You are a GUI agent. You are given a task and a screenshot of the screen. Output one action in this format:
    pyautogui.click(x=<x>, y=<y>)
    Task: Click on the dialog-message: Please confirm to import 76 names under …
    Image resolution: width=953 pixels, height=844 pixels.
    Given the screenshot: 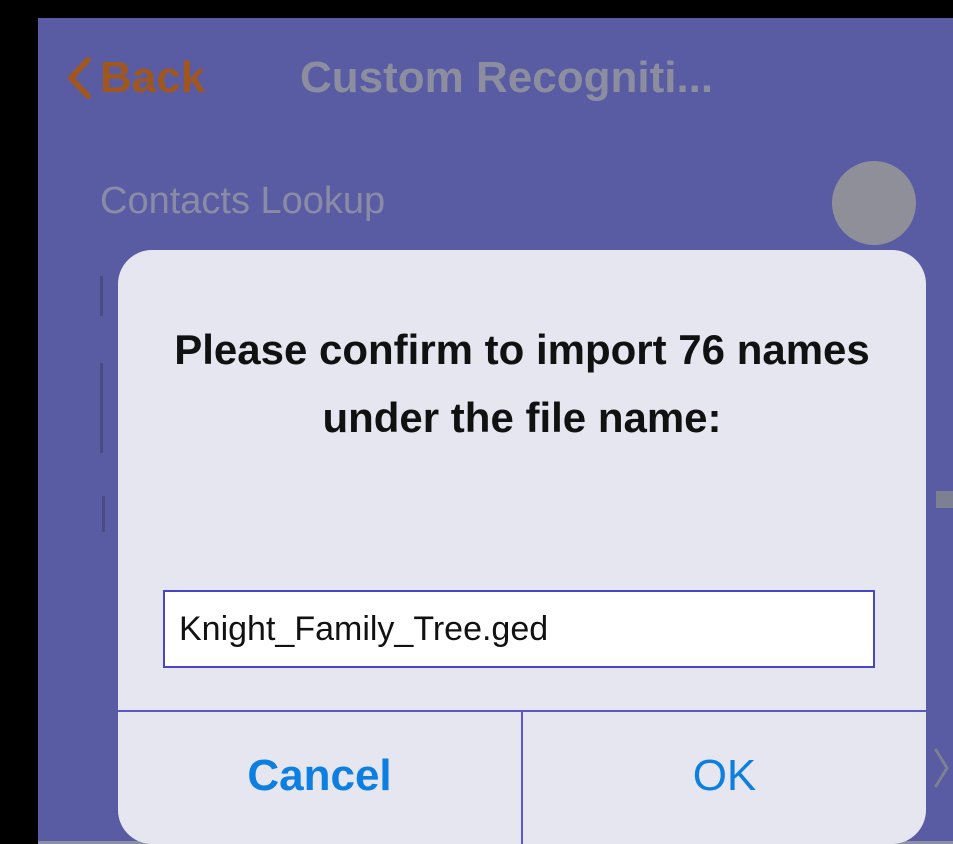 What is the action you would take?
    pyautogui.click(x=522, y=383)
    